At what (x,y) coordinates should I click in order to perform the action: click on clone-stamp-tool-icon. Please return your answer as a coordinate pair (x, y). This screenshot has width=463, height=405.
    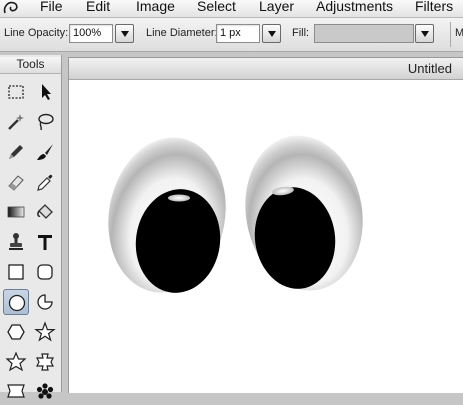
    Looking at the image, I should click on (16, 241).